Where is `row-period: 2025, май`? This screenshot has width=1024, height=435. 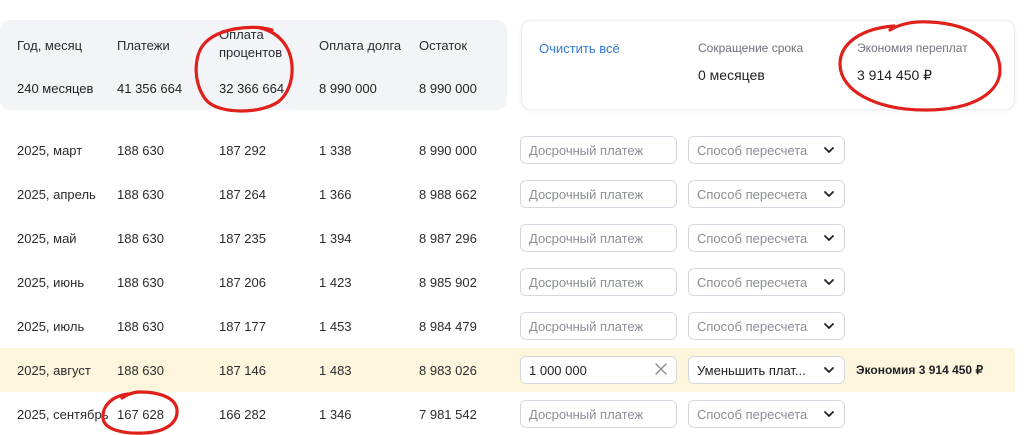 row-period: 2025, май is located at coordinates (47, 238).